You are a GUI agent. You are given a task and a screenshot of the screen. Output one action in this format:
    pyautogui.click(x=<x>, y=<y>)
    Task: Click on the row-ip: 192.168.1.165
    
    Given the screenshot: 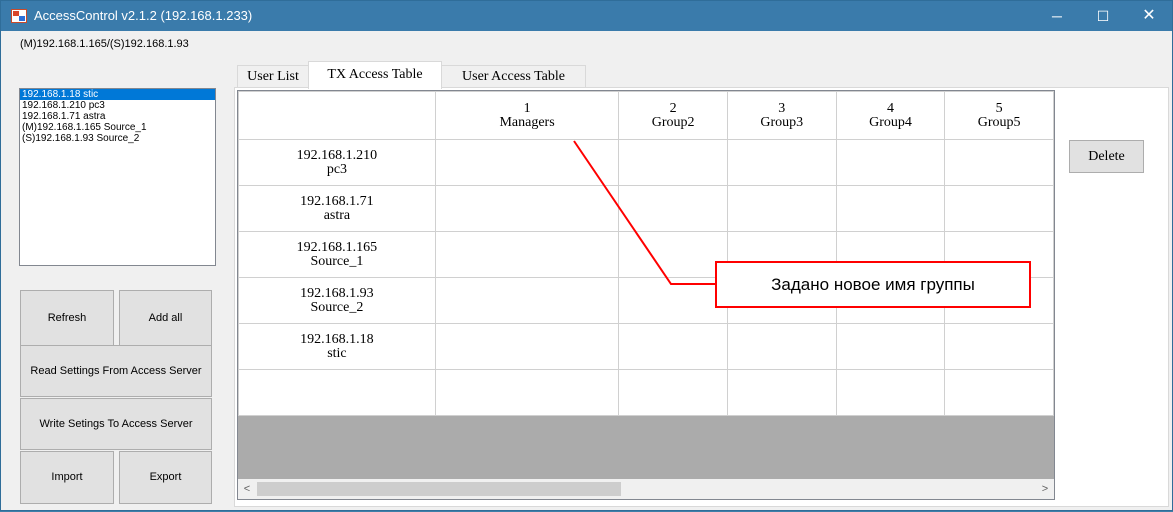 What is the action you would take?
    pyautogui.click(x=337, y=247)
    